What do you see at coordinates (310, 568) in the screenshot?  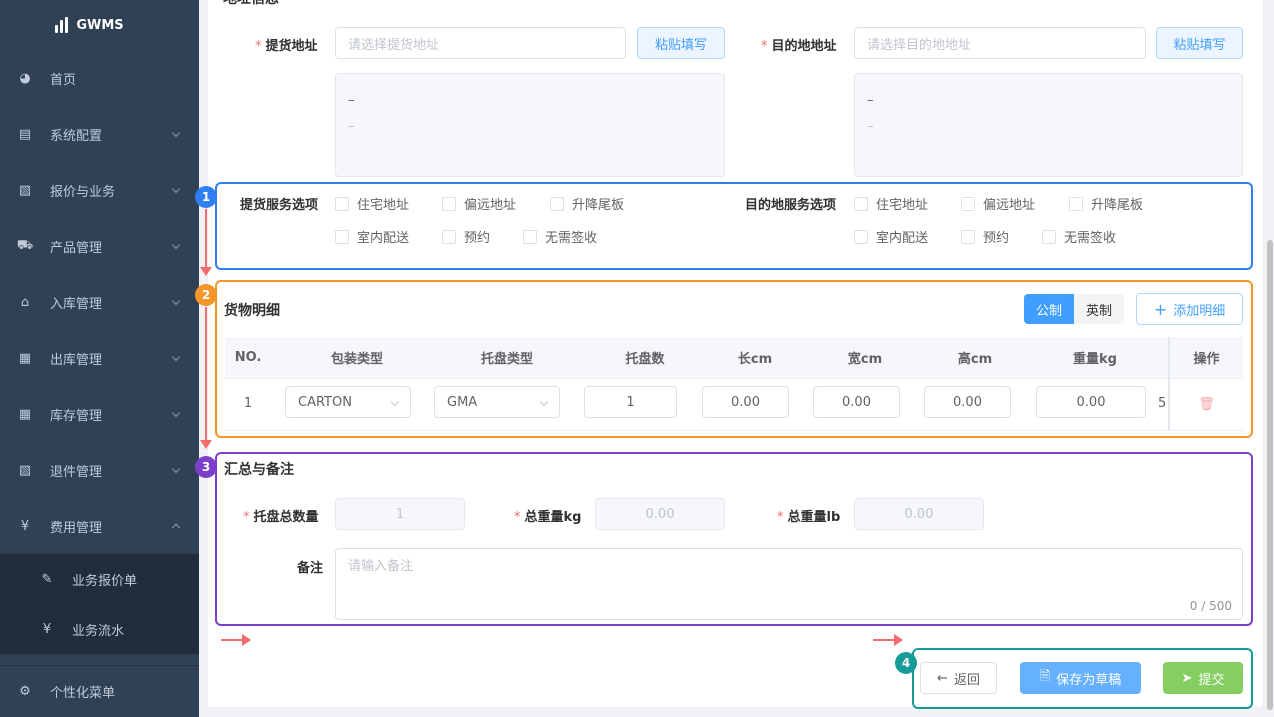 I see `remark-label: 备注` at bounding box center [310, 568].